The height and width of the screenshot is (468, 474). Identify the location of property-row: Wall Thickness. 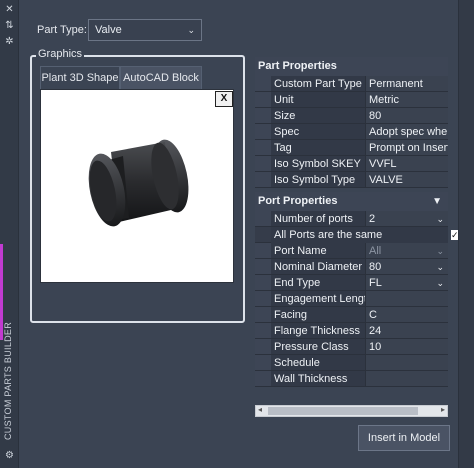
(351, 379).